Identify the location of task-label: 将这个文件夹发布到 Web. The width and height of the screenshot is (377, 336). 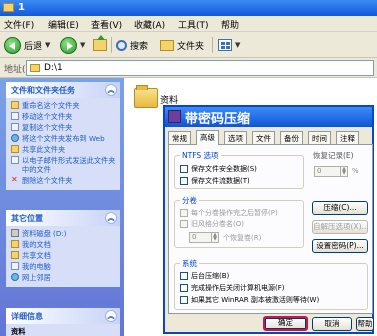
(63, 138).